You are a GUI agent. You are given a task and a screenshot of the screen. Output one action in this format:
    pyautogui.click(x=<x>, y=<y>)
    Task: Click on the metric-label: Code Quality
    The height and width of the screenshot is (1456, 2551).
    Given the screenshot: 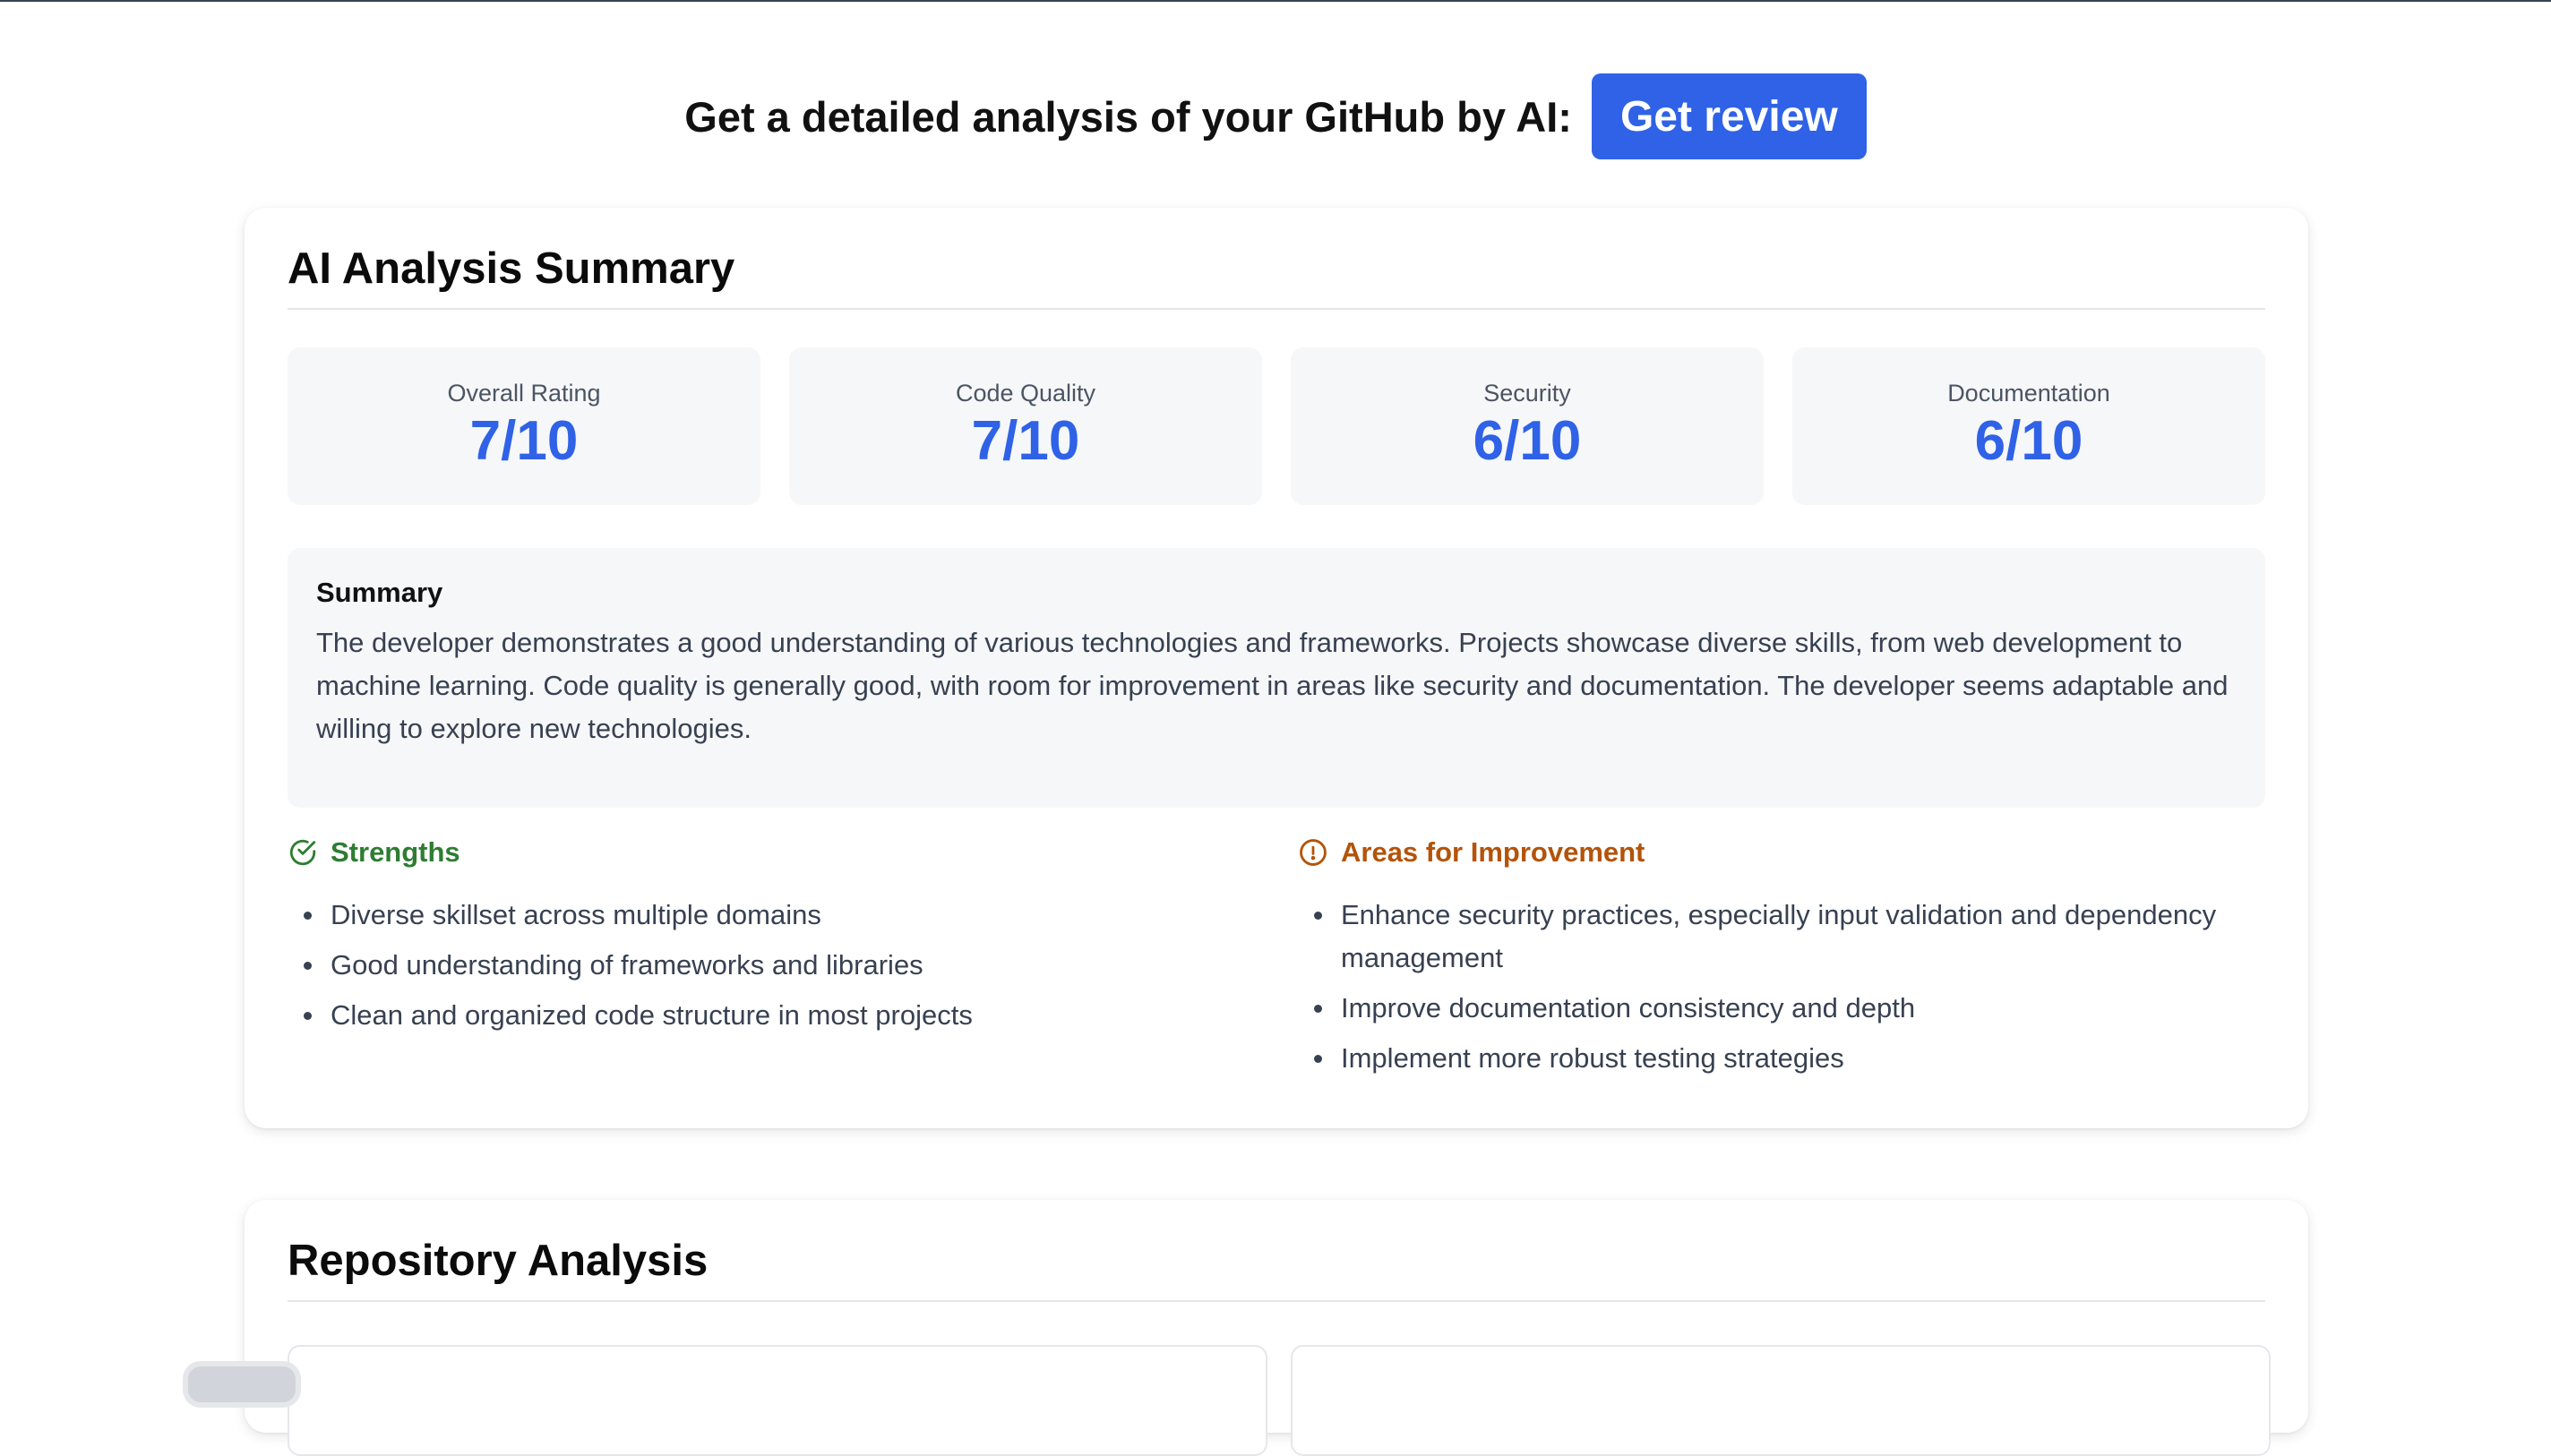 What is the action you would take?
    pyautogui.click(x=1025, y=393)
    